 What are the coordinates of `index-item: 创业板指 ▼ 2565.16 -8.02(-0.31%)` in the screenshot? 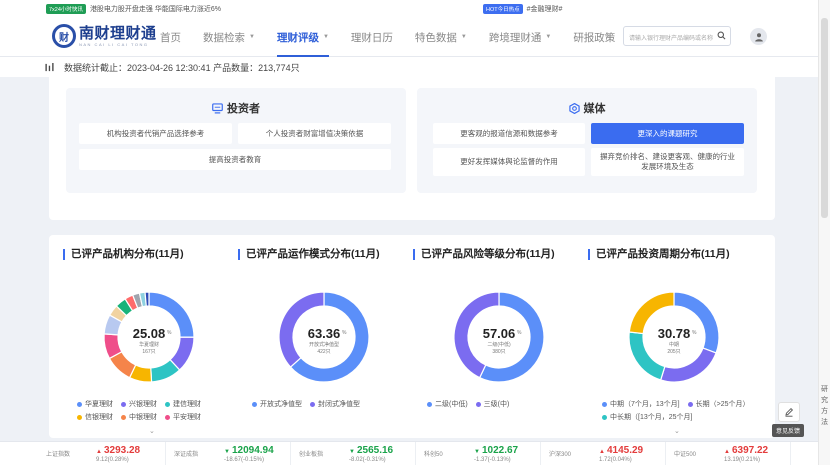 It's located at (353, 453).